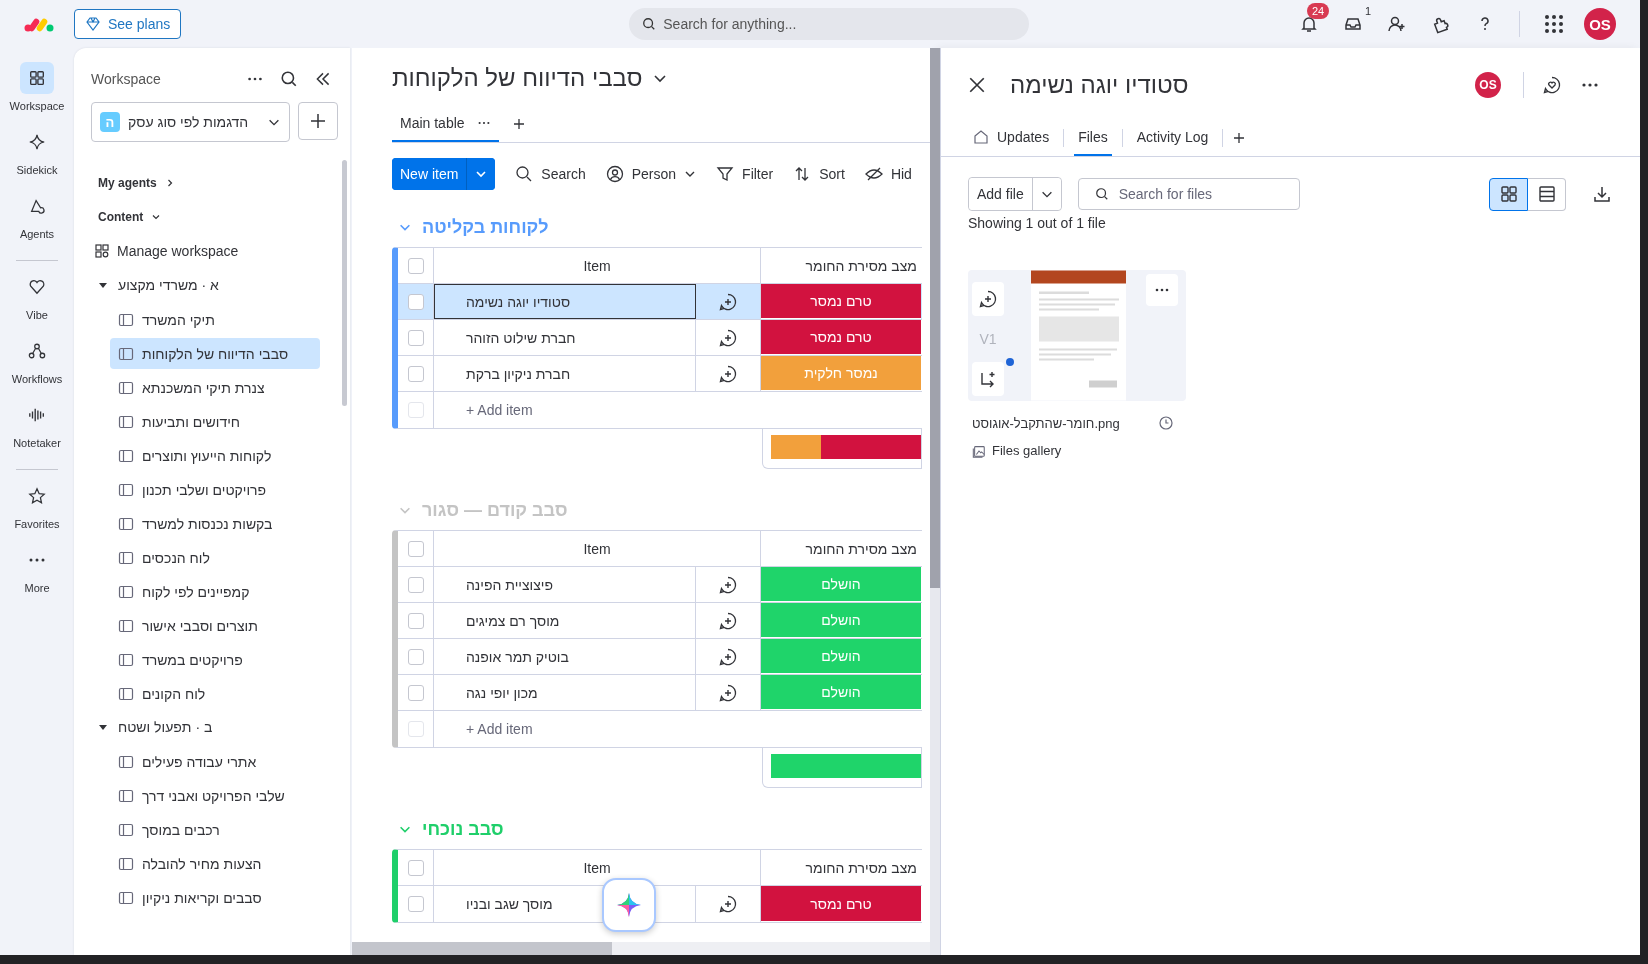 Image resolution: width=1648 pixels, height=964 pixels. Describe the element at coordinates (37, 234) in the screenshot. I see `rail-label: Agents` at that location.